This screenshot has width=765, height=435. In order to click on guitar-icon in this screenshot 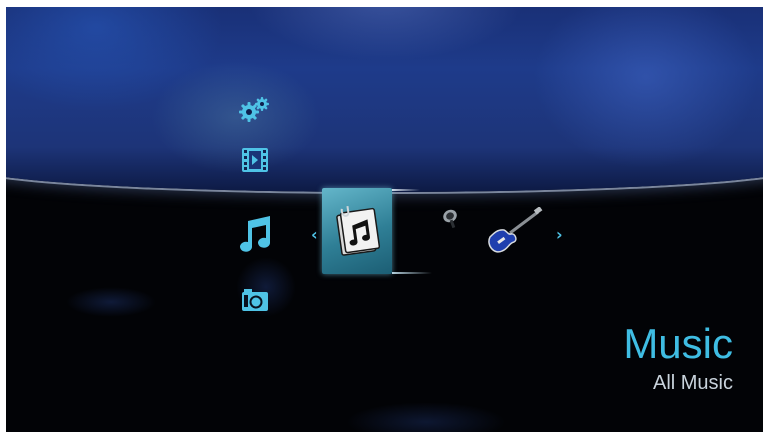, I will do `click(514, 232)`.